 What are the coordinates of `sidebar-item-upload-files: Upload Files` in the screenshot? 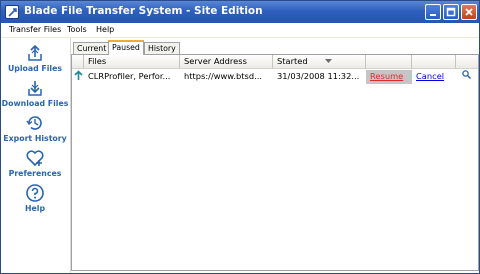 It's located at (35, 59).